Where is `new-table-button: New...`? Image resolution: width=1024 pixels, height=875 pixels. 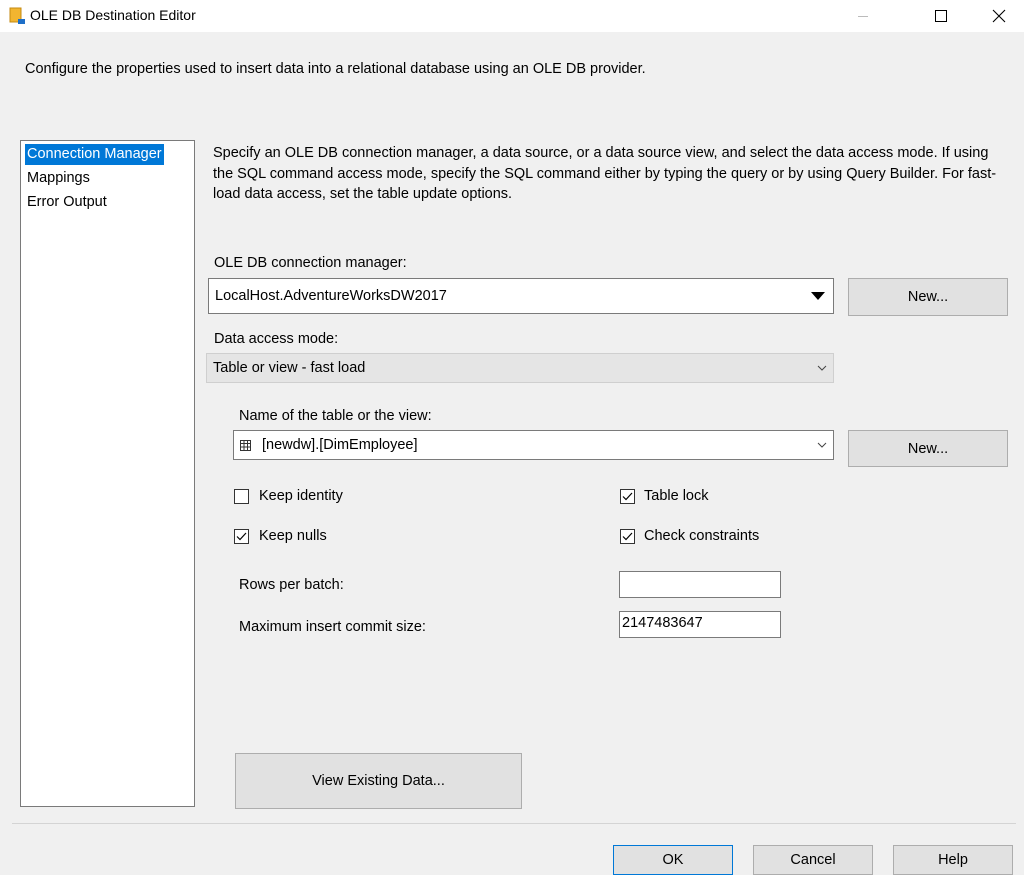
new-table-button: New... is located at coordinates (928, 448).